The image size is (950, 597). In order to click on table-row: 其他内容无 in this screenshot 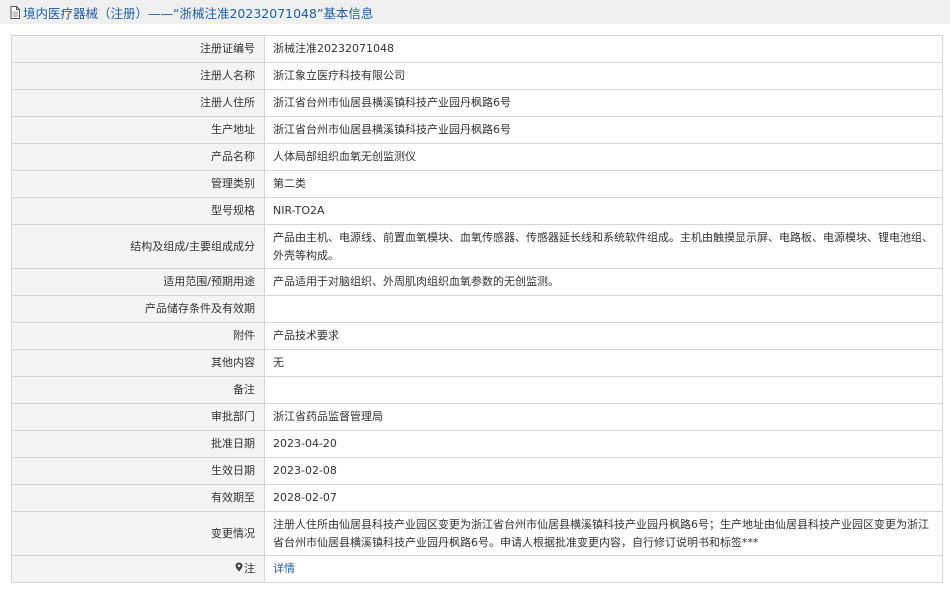, I will do `click(477, 363)`.